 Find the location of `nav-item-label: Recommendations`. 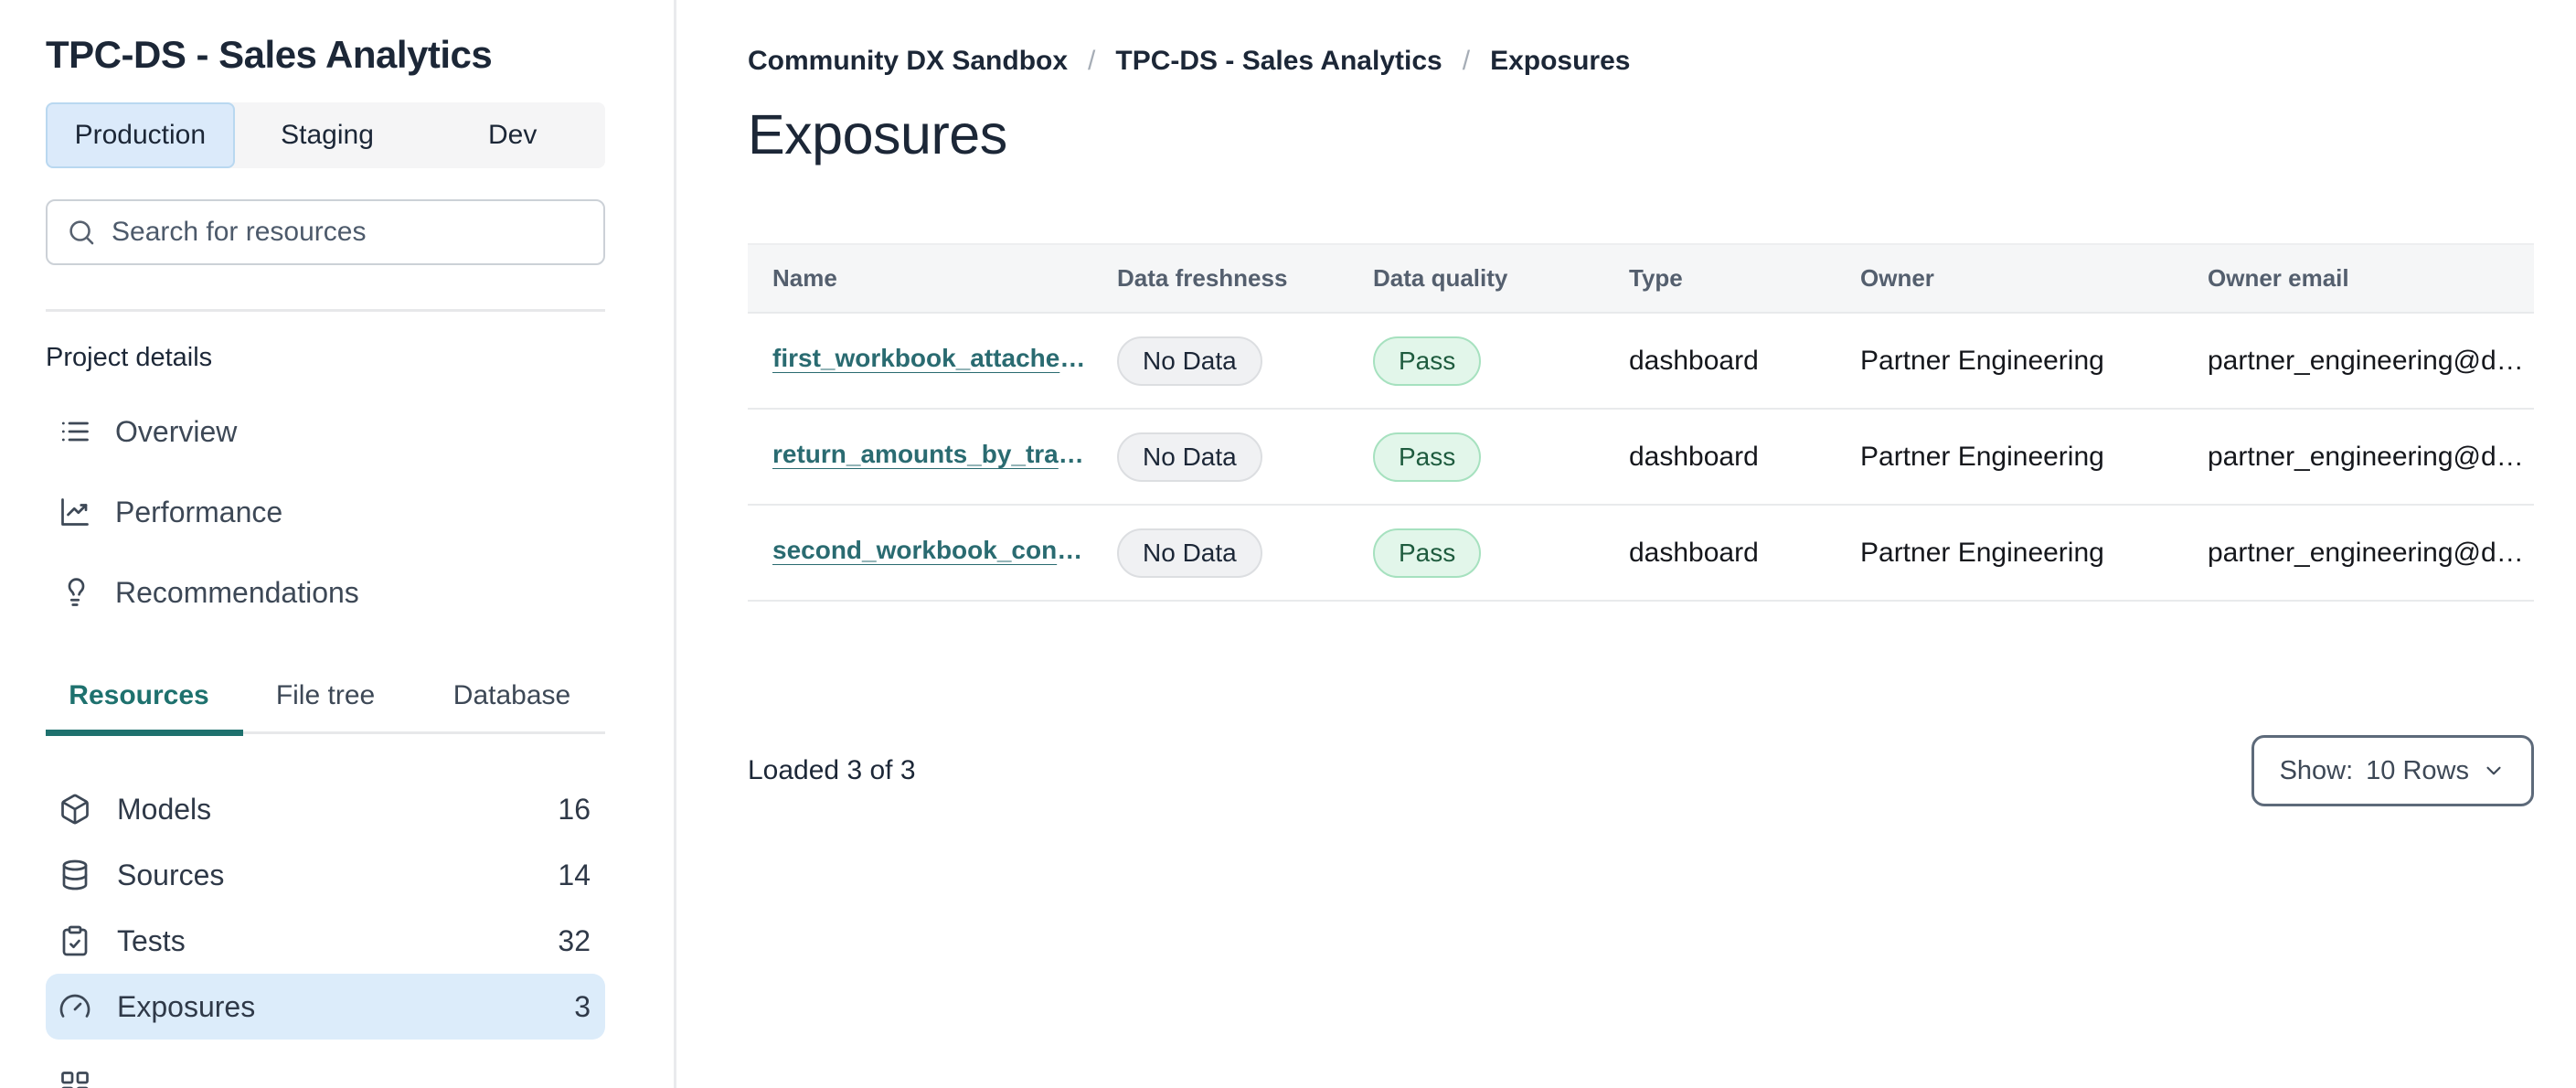

nav-item-label: Recommendations is located at coordinates (237, 592).